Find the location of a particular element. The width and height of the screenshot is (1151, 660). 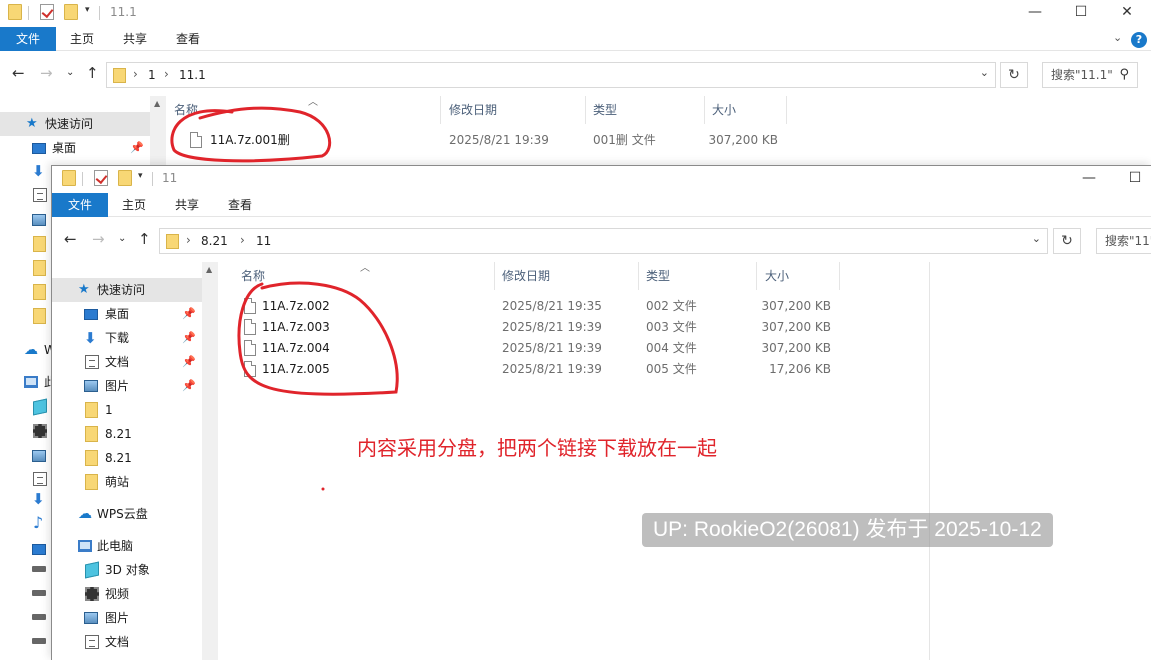

separator is located at coordinates (28, 13).